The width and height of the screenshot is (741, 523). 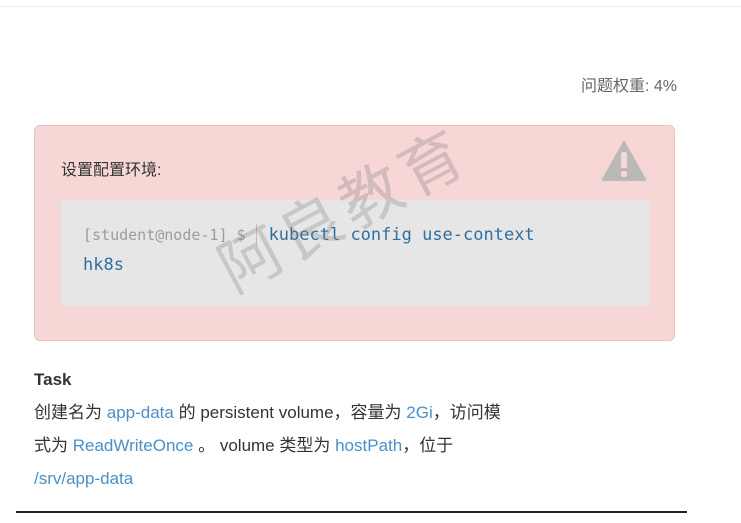 What do you see at coordinates (466, 412) in the screenshot?
I see `task-text: ，访问模` at bounding box center [466, 412].